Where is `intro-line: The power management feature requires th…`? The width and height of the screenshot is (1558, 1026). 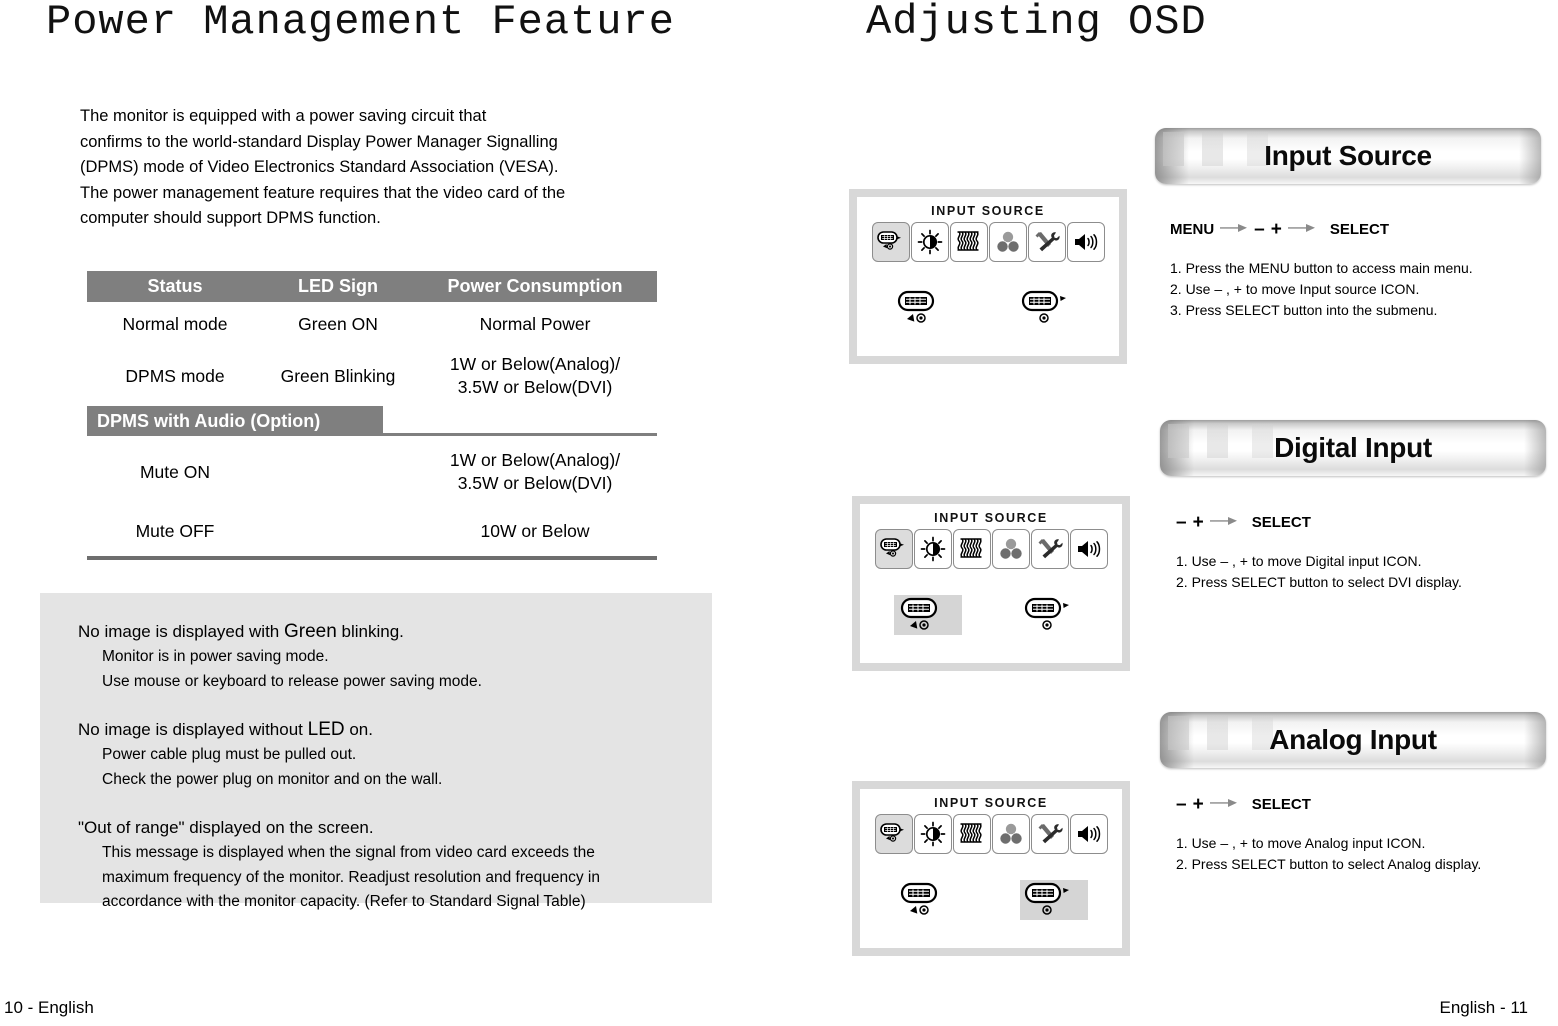 intro-line: The power management feature requires th… is located at coordinates (323, 192).